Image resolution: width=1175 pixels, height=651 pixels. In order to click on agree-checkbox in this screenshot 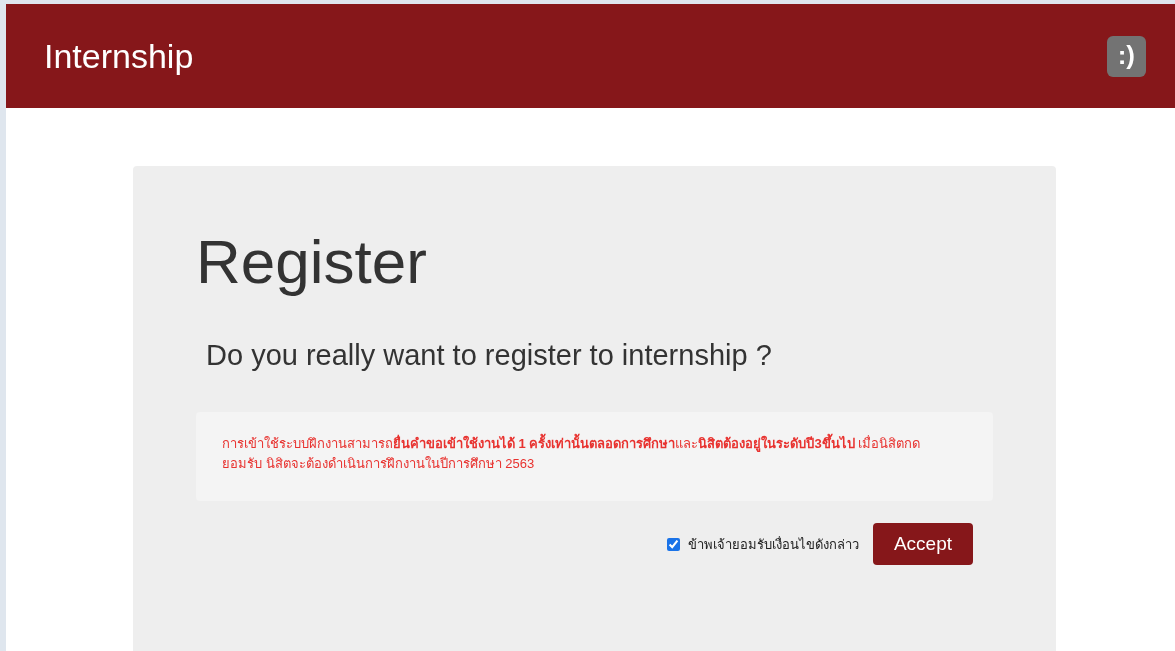, I will do `click(673, 544)`.